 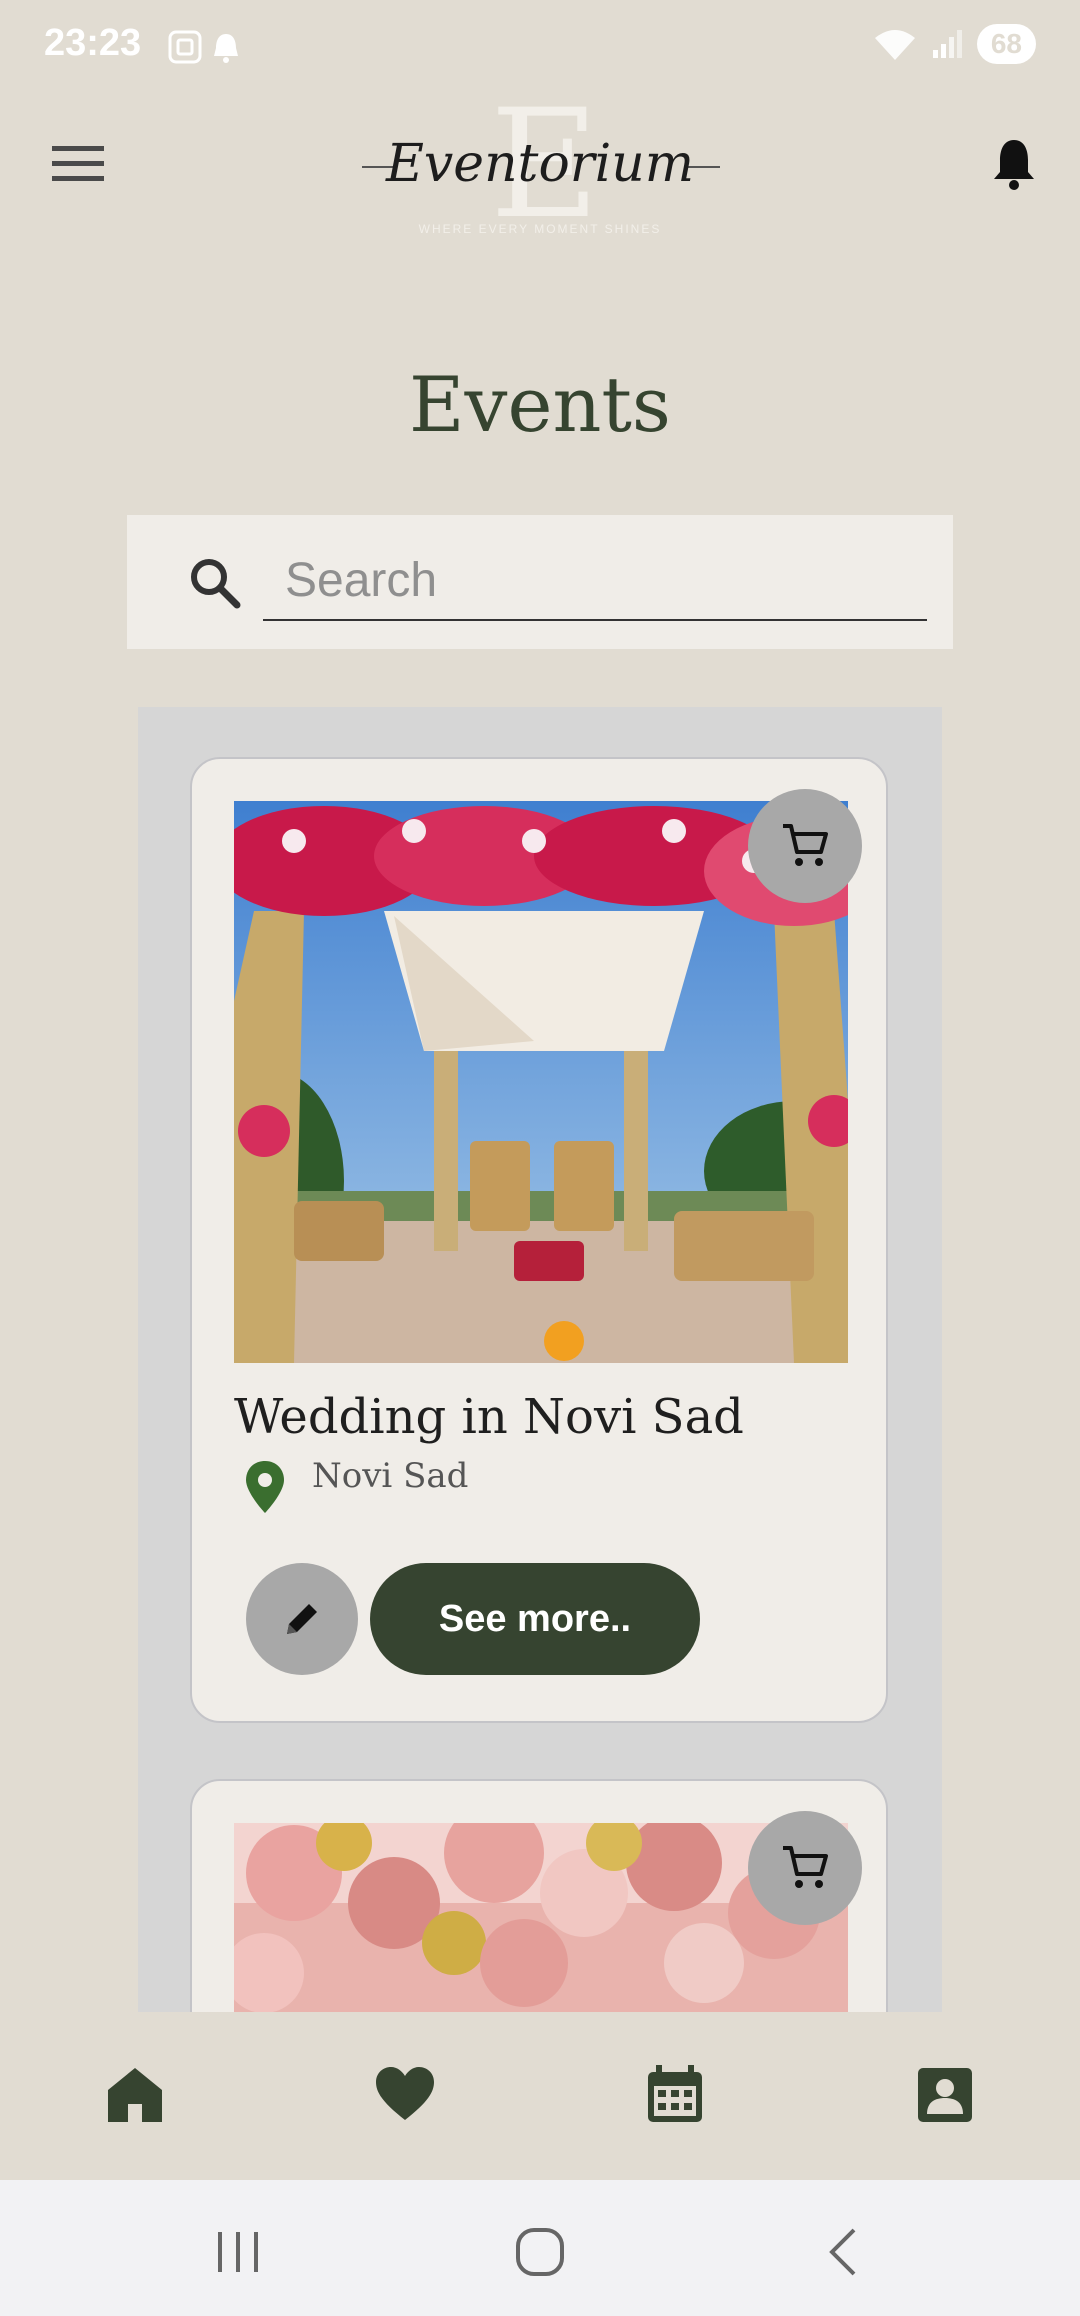 I want to click on battery-indicator: 68, so click(x=1006, y=44).